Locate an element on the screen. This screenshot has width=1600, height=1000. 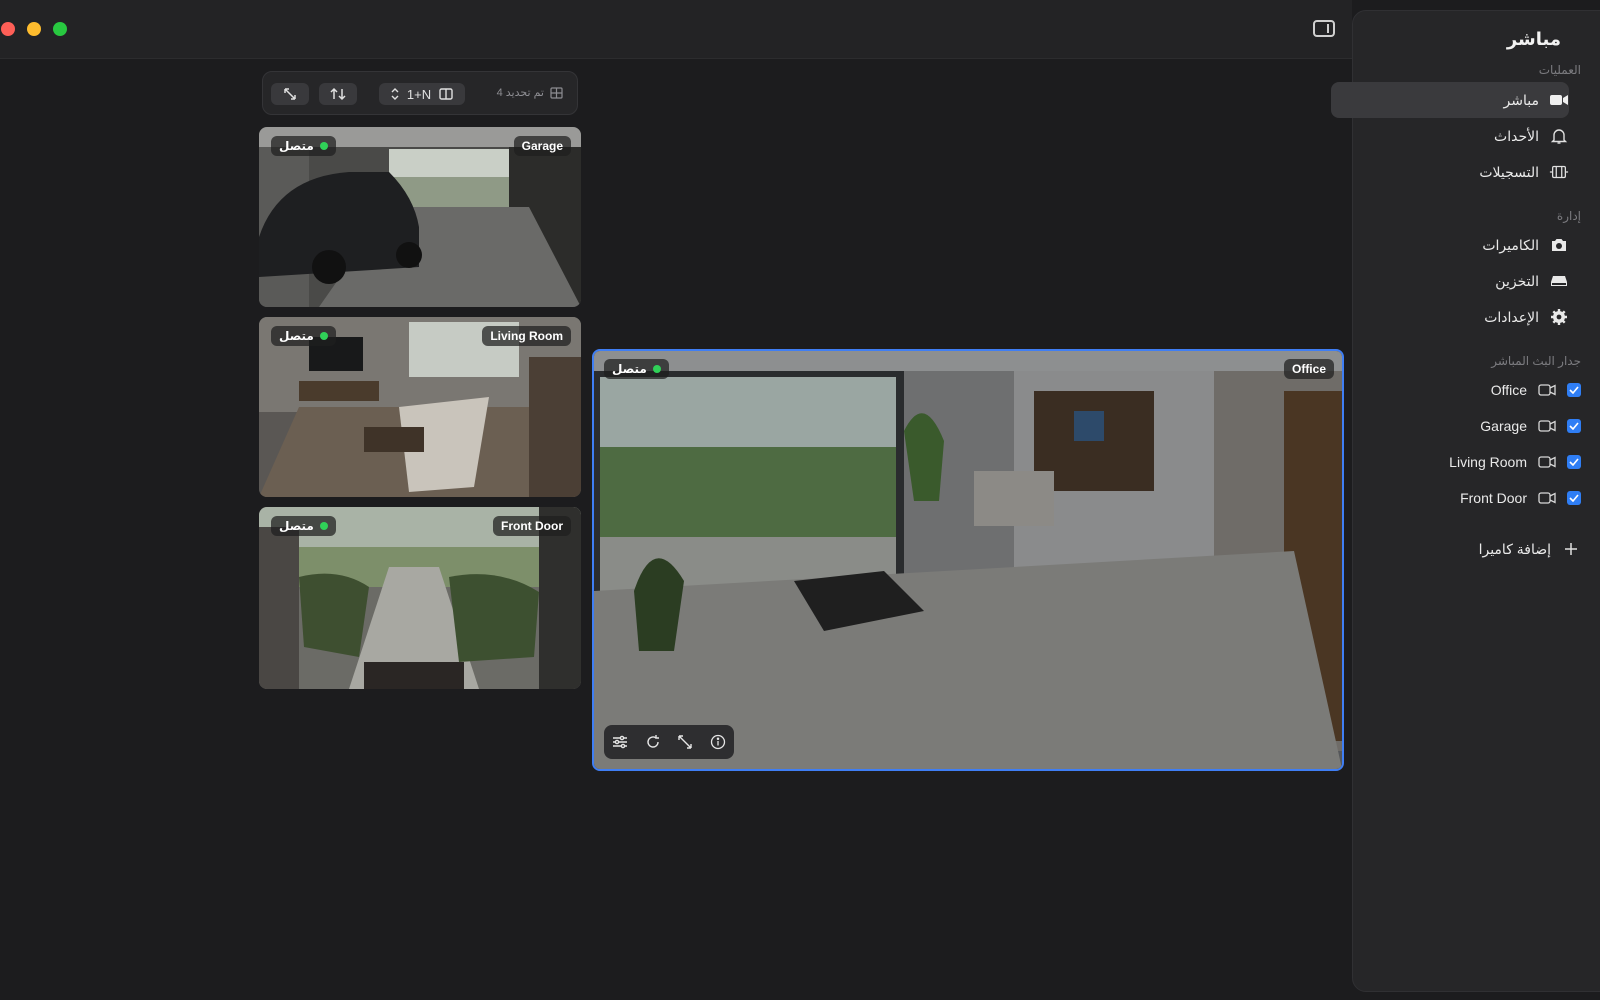
swap-vertical-icon is located at coordinates (338, 94).